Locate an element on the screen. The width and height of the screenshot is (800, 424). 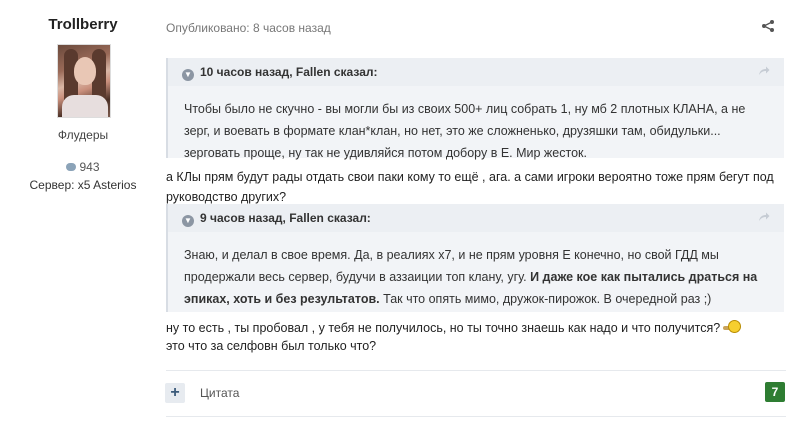
avatar is located at coordinates (84, 81).